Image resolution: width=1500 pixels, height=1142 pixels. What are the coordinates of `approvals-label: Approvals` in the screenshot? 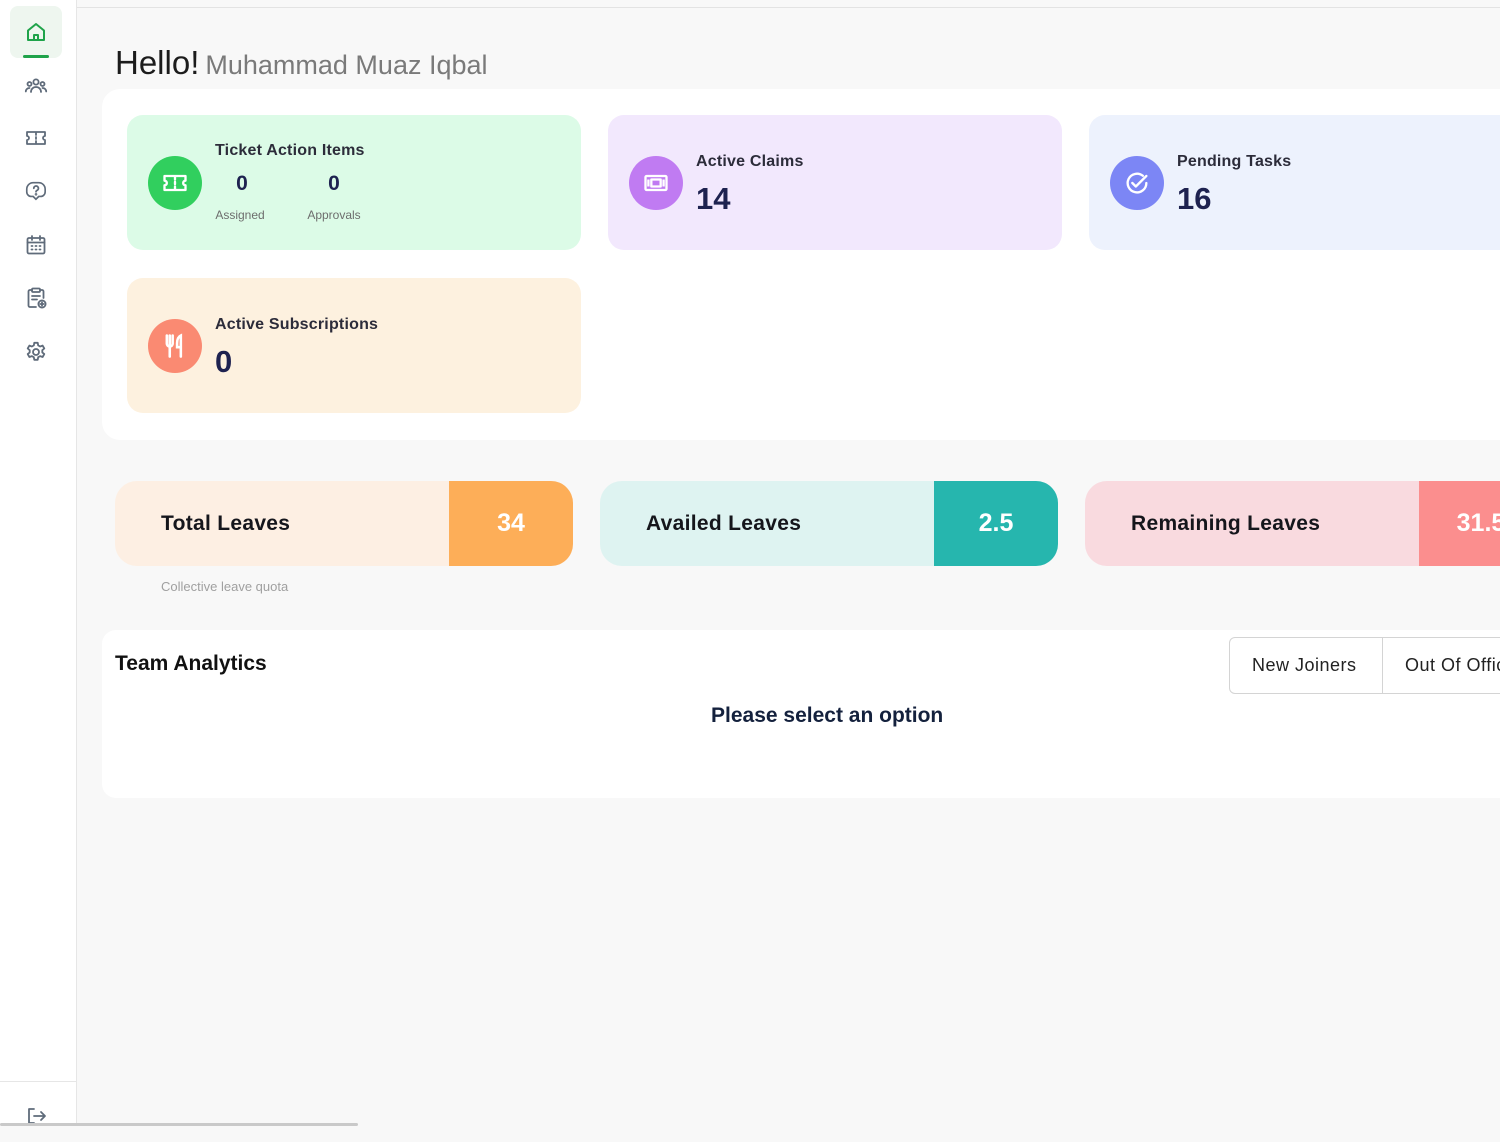 It's located at (334, 215).